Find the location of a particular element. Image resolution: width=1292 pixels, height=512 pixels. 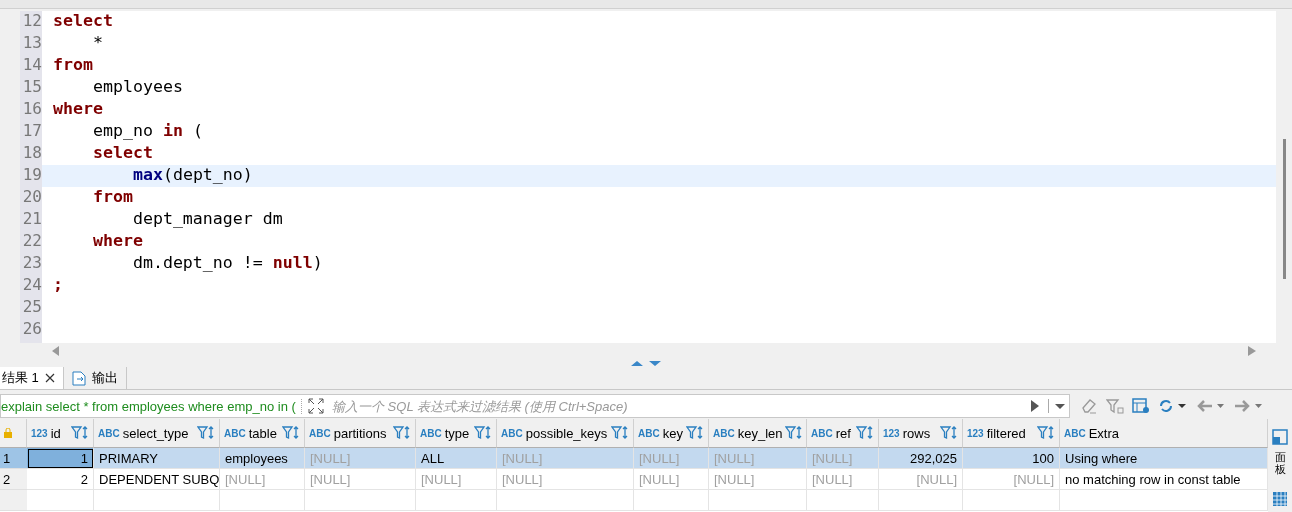

table-cell: 292,025 is located at coordinates (921, 458).